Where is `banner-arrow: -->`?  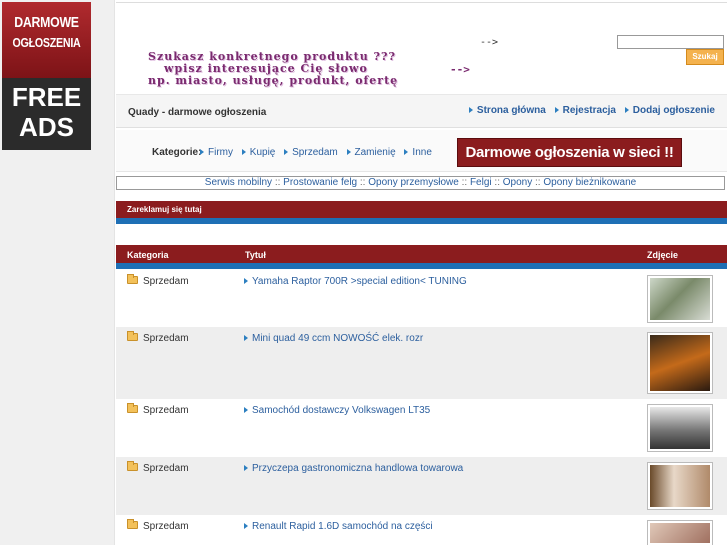 banner-arrow: --> is located at coordinates (460, 69).